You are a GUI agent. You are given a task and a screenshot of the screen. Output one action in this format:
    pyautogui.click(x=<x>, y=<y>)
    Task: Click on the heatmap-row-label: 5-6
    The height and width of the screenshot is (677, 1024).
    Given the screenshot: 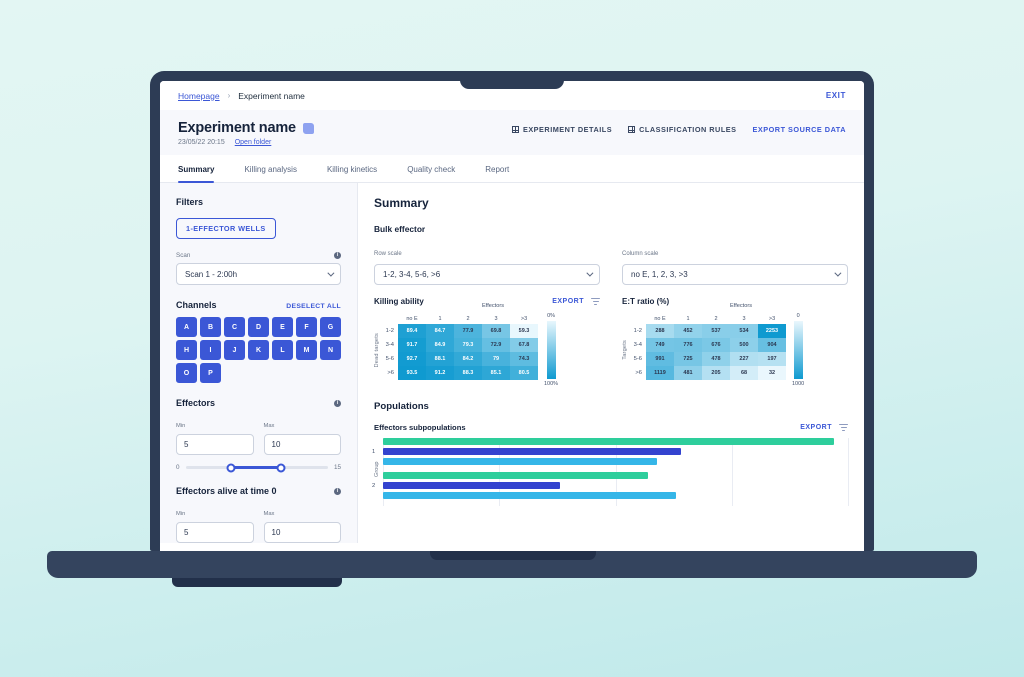 What is the action you would take?
    pyautogui.click(x=637, y=359)
    